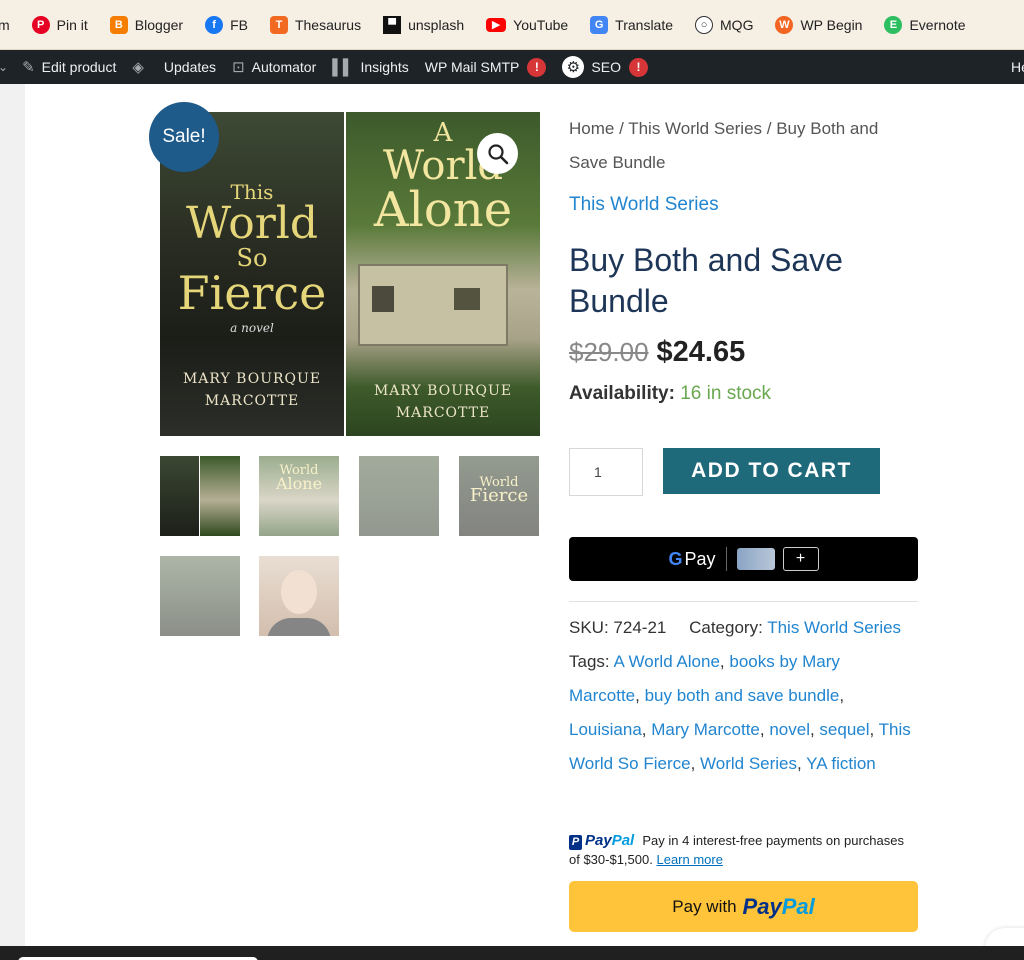 This screenshot has width=1024, height=960. I want to click on bar-chart-icon: ▌▌, so click(343, 67).